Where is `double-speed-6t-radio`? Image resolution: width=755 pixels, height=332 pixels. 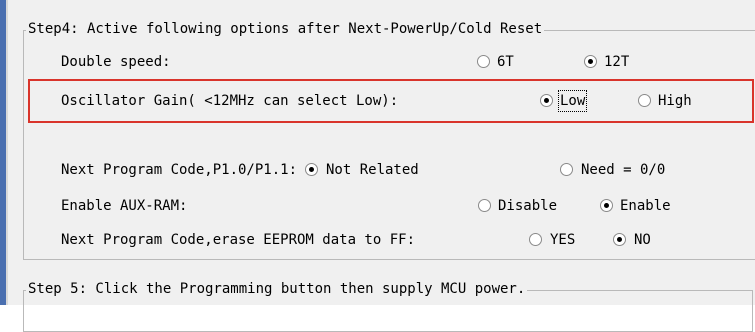
double-speed-6t-radio is located at coordinates (483, 61).